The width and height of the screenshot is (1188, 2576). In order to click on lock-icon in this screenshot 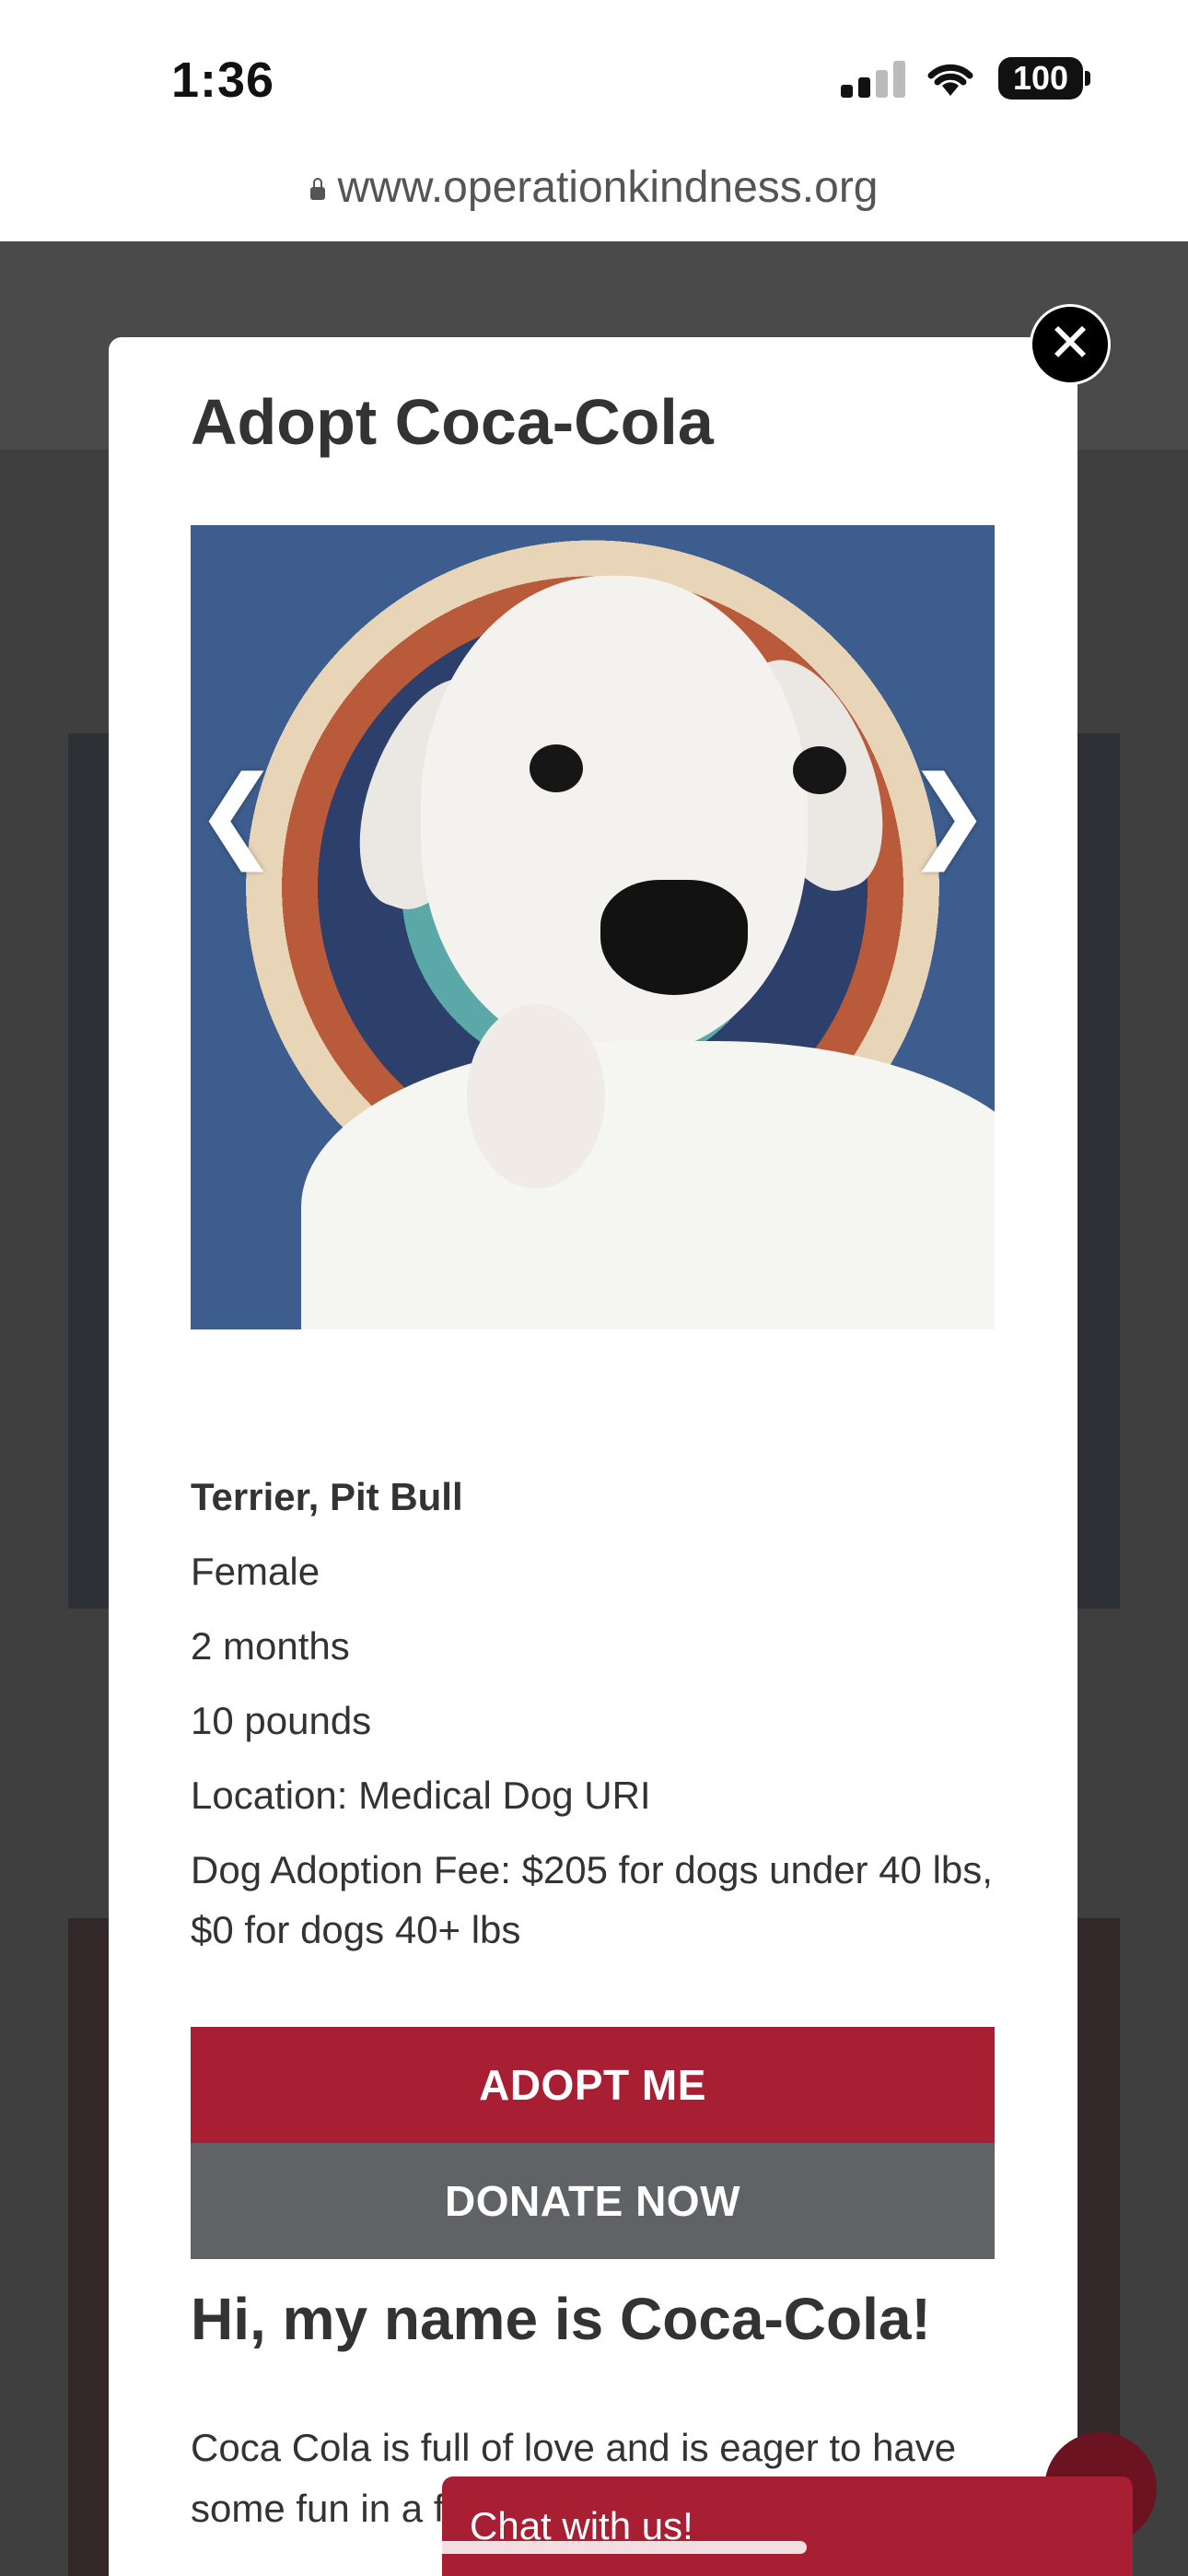, I will do `click(317, 189)`.